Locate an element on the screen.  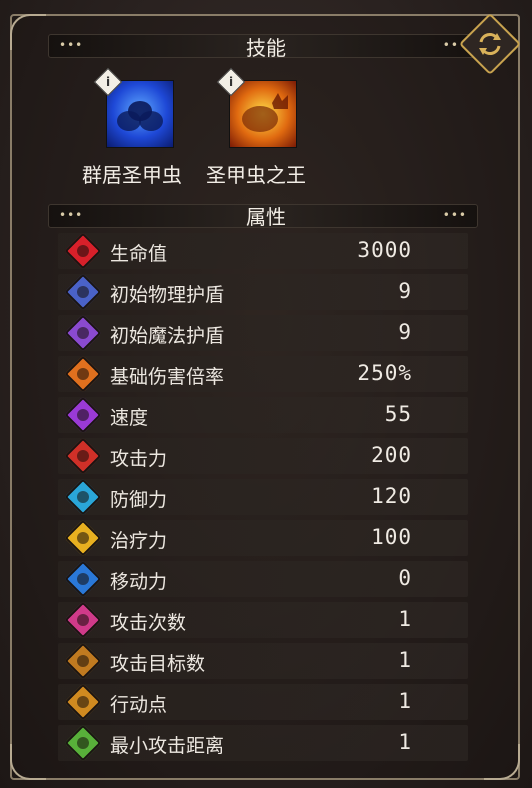
attribute-label: 攻击目标数 is located at coordinates (158, 664).